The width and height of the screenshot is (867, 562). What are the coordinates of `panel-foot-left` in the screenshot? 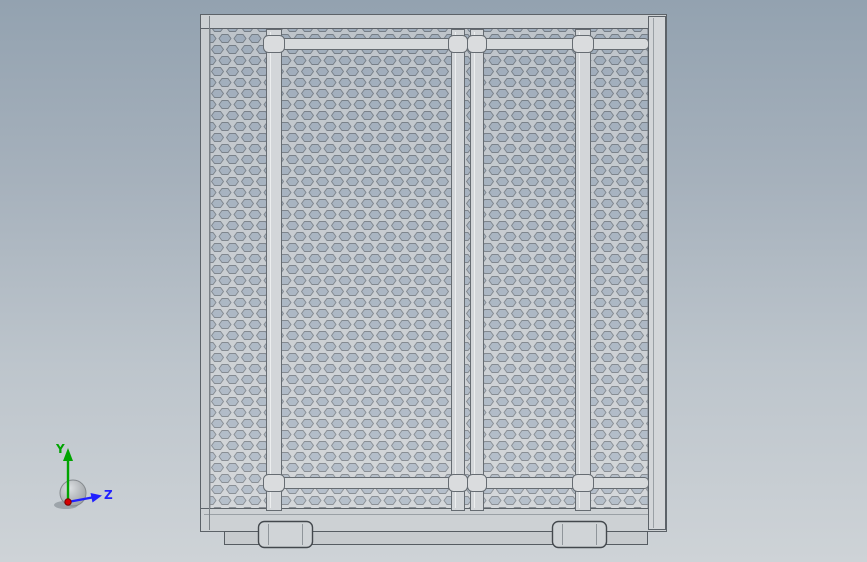 It's located at (285, 534).